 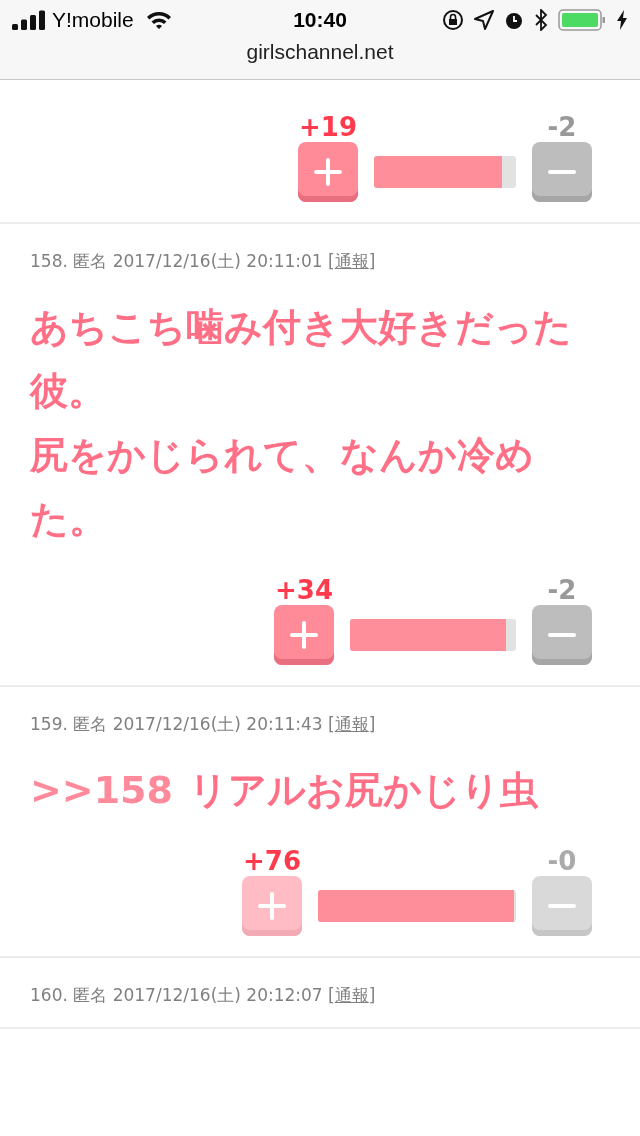 What do you see at coordinates (453, 20) in the screenshot?
I see `rotation-lock-icon` at bounding box center [453, 20].